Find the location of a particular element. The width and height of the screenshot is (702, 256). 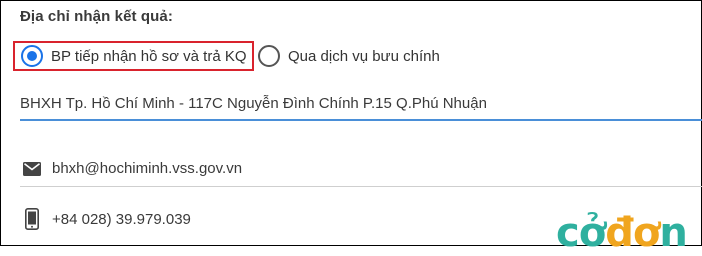

email-field: bhxh@hochiminh.vss.gov.vn is located at coordinates (361, 169).